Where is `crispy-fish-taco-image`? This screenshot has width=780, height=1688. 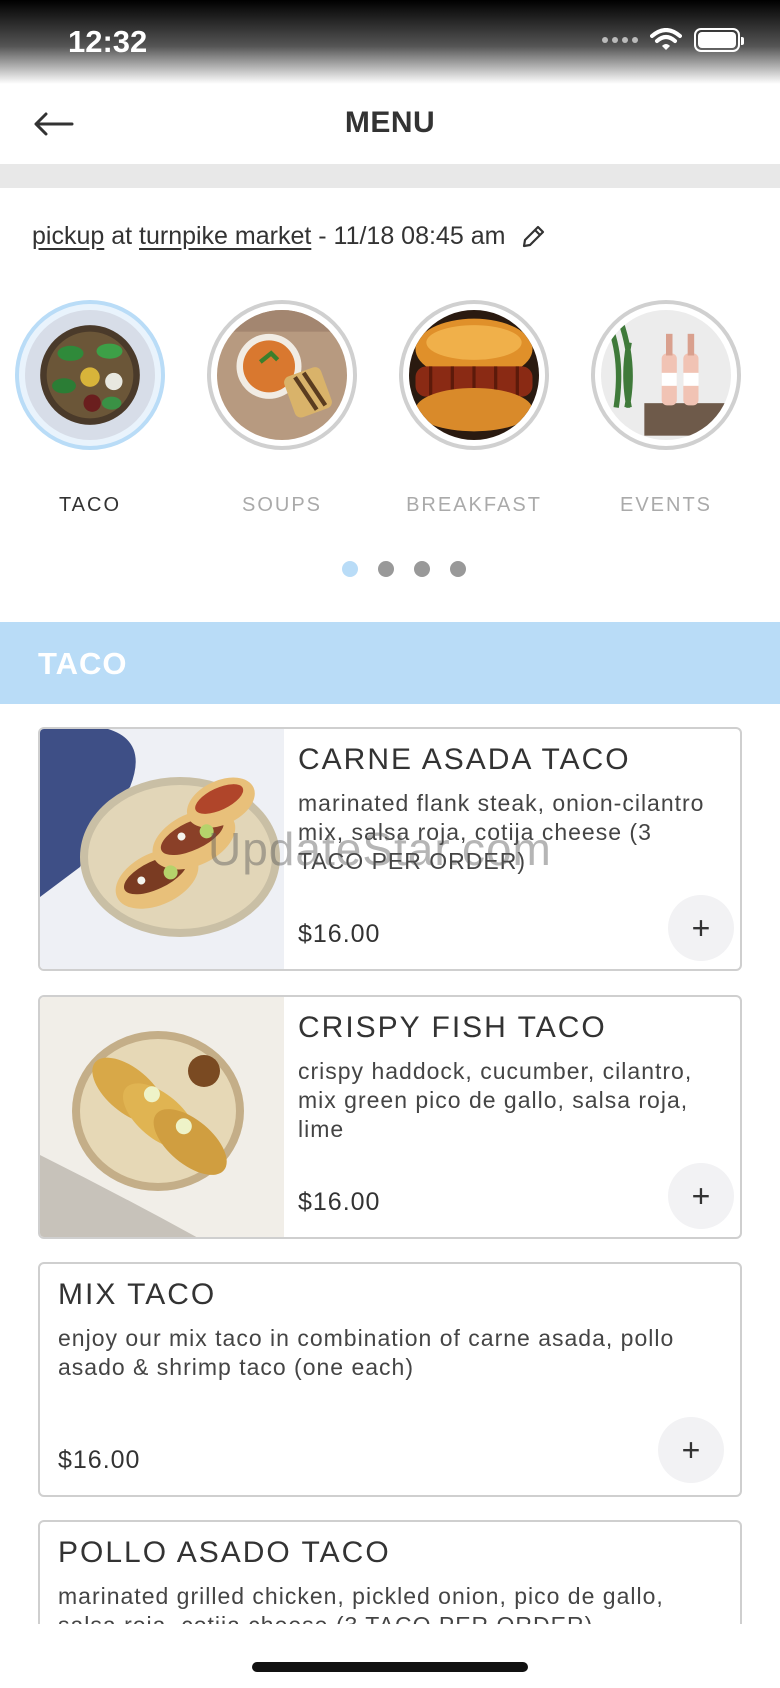 crispy-fish-taco-image is located at coordinates (162, 1117).